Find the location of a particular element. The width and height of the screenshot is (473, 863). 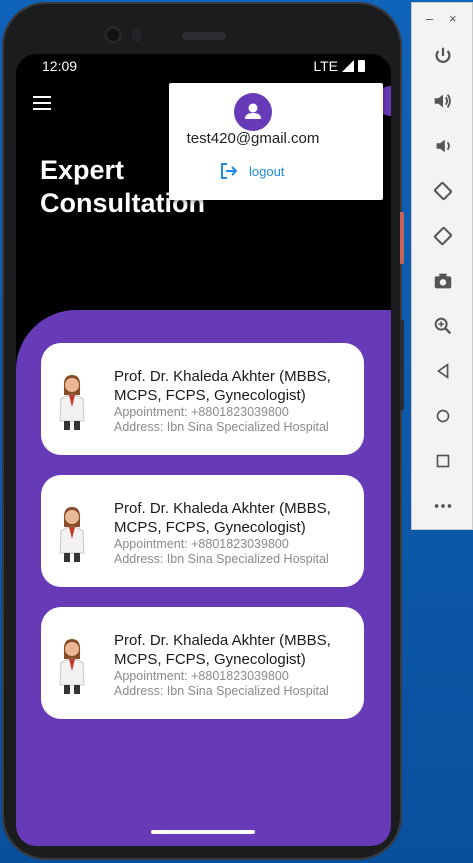

person-icon is located at coordinates (253, 111).